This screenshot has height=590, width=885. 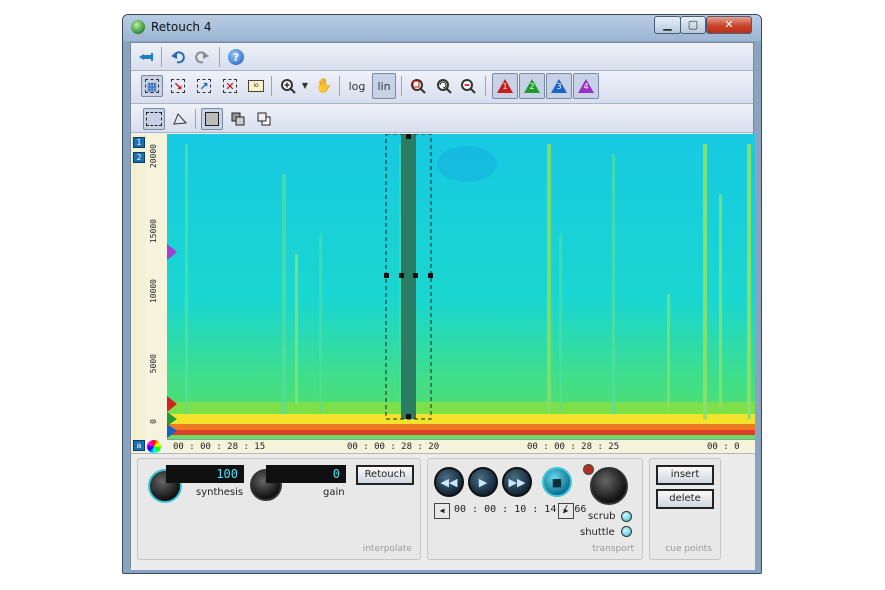 What do you see at coordinates (153, 231) in the screenshot?
I see `y-tick: 15000` at bounding box center [153, 231].